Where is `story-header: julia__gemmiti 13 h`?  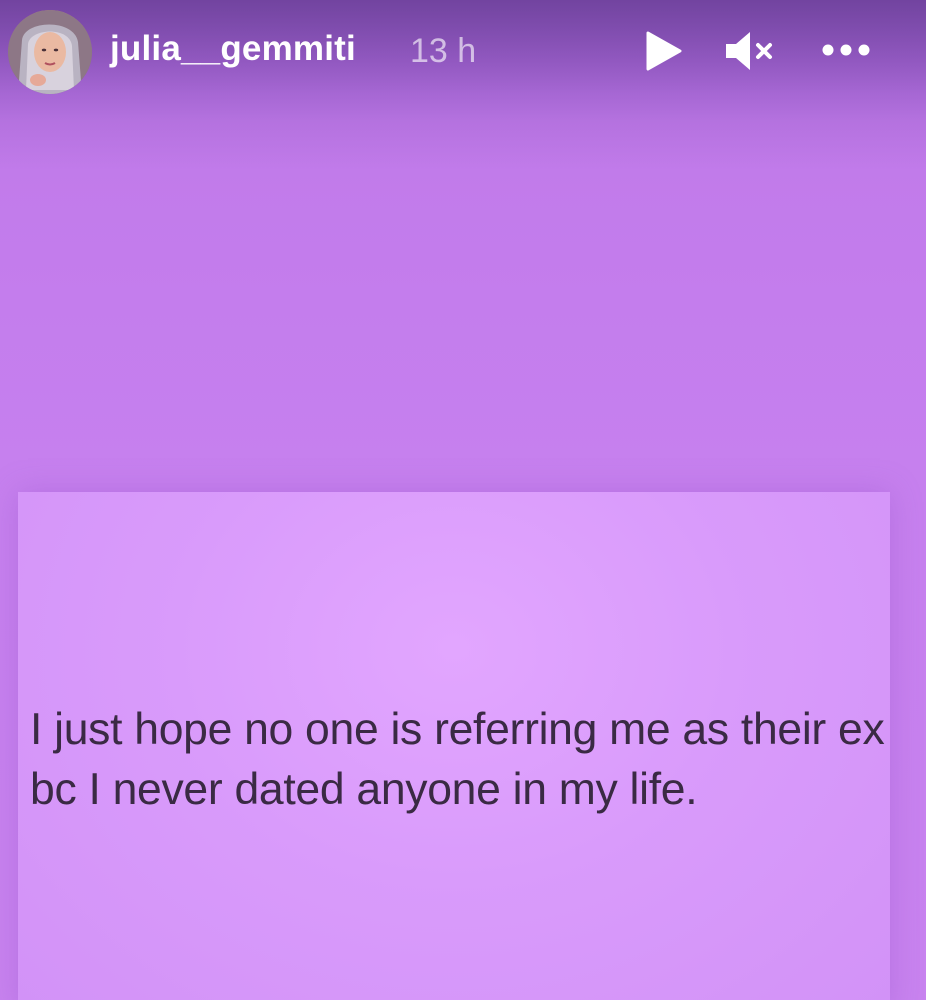
story-header: julia__gemmiti 13 h is located at coordinates (463, 50).